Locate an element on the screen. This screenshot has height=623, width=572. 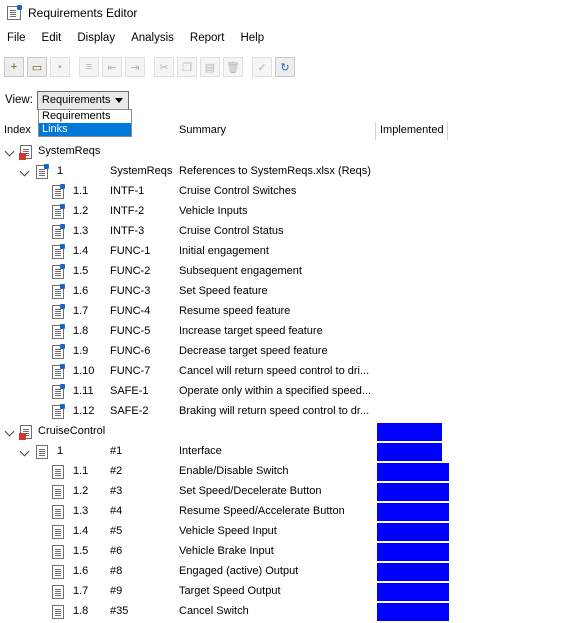
view-selected-value: Requirements is located at coordinates (76, 100).